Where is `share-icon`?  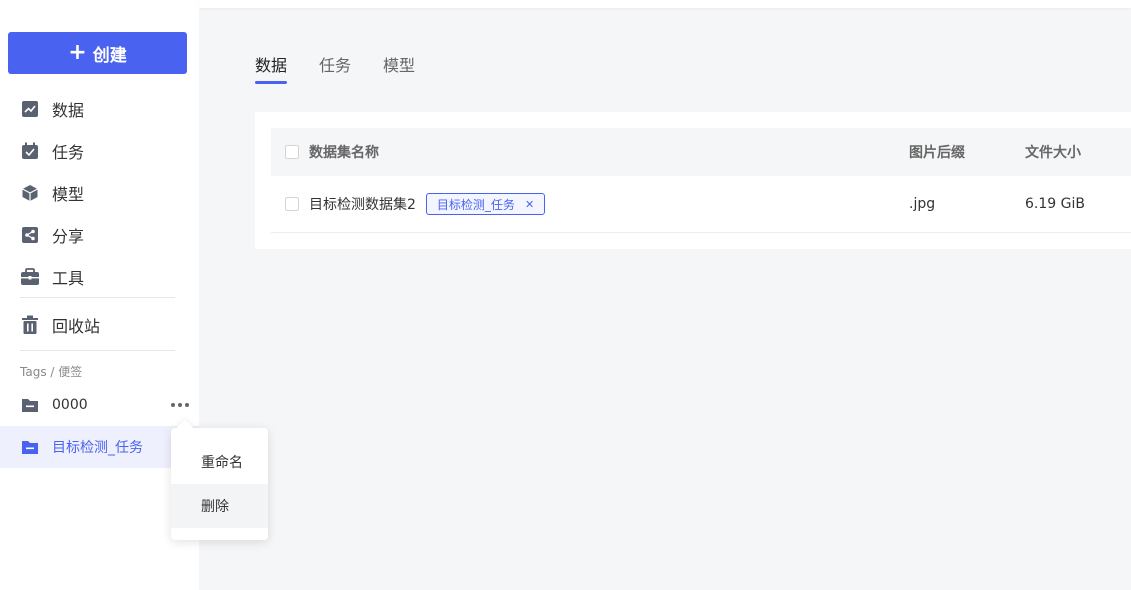 share-icon is located at coordinates (30, 235).